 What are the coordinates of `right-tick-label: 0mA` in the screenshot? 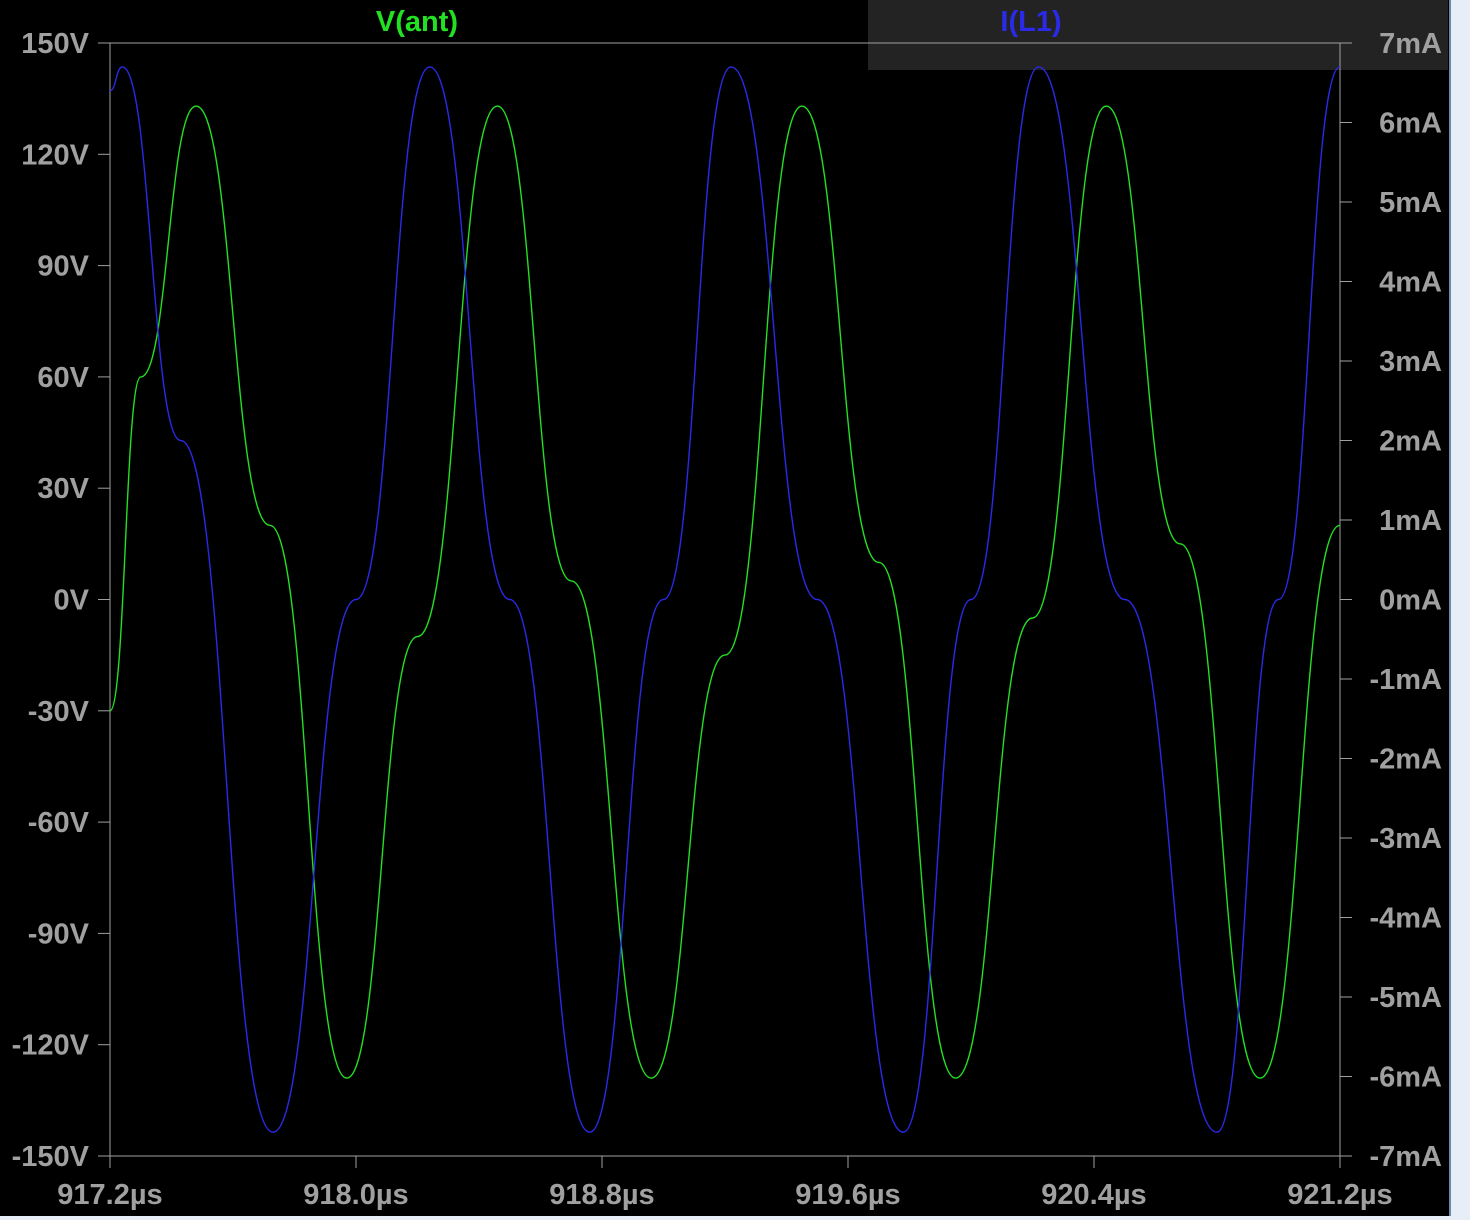 It's located at (1410, 601).